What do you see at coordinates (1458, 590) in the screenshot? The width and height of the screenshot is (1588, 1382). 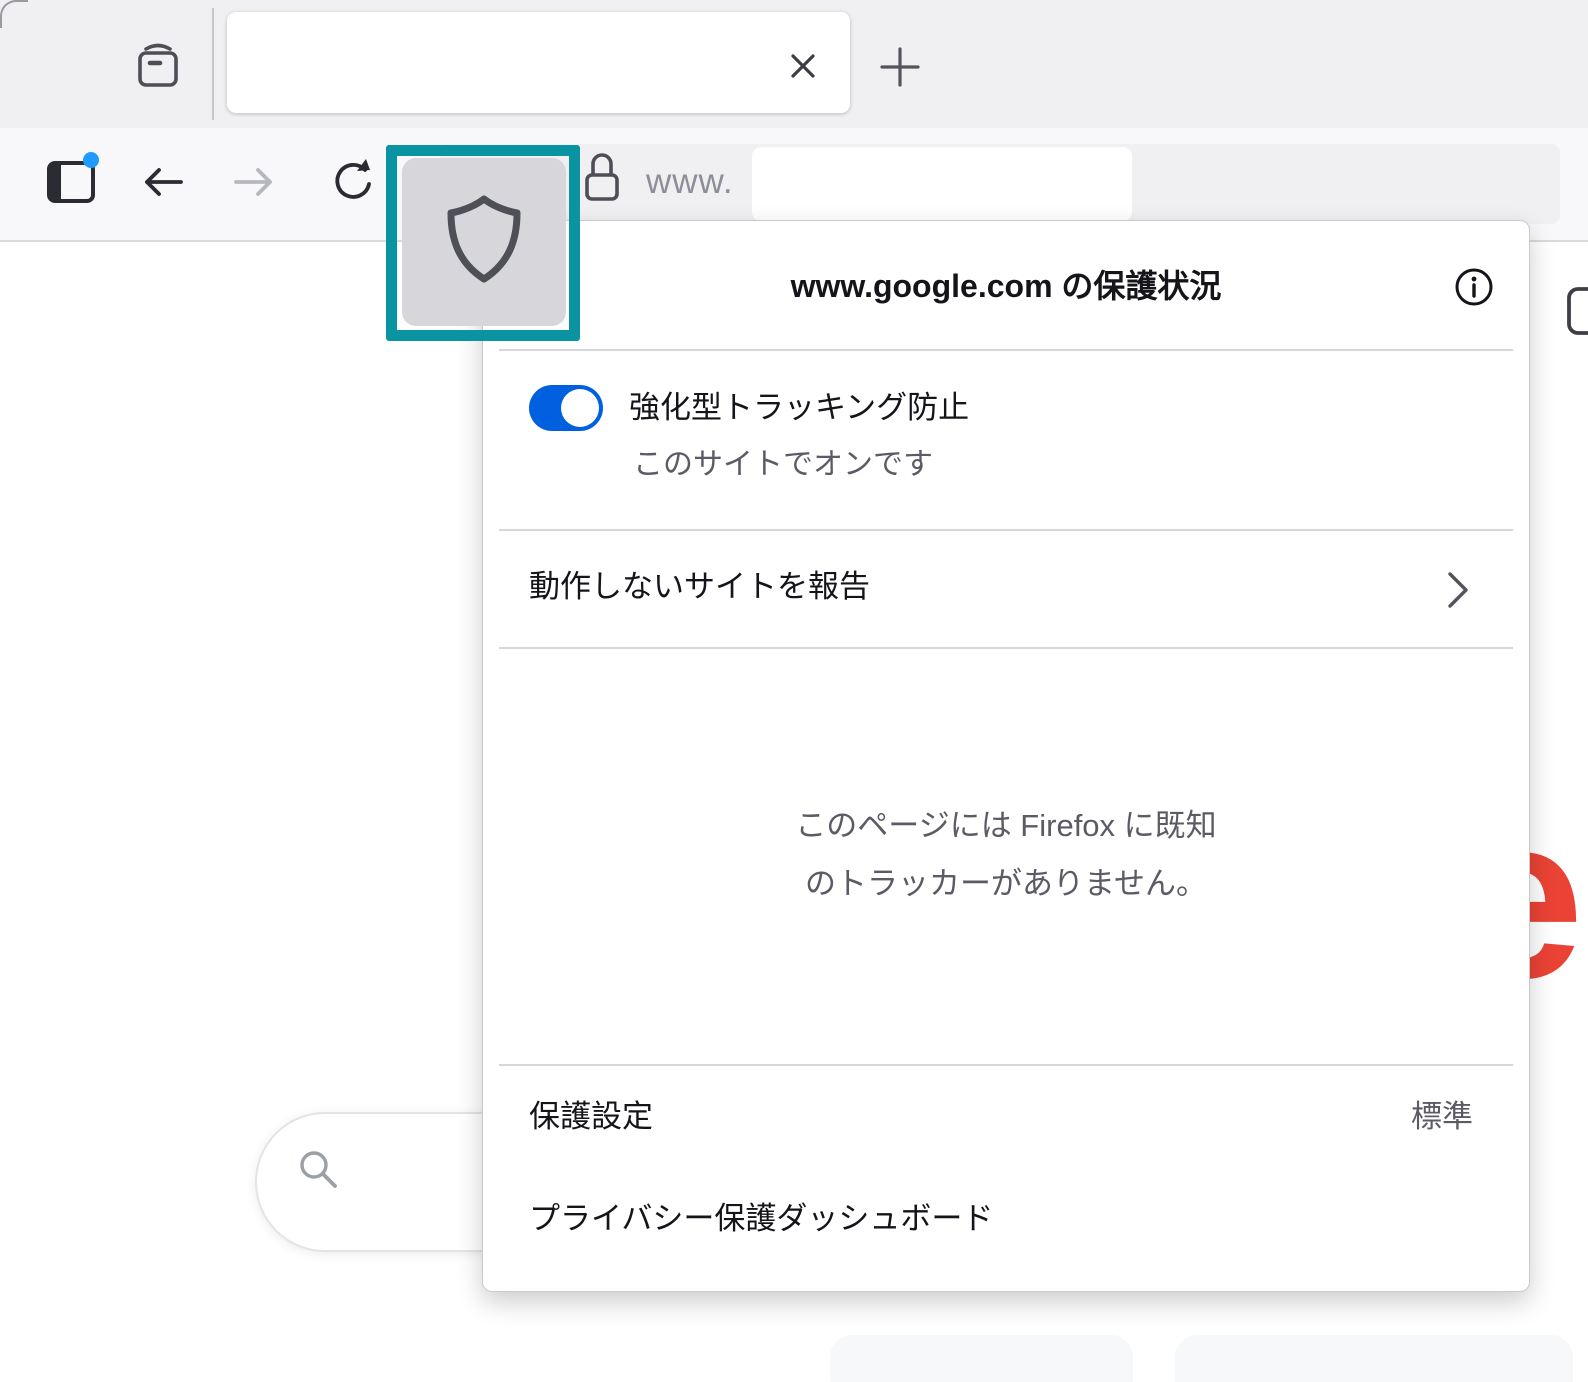 I see `chevron-right-icon` at bounding box center [1458, 590].